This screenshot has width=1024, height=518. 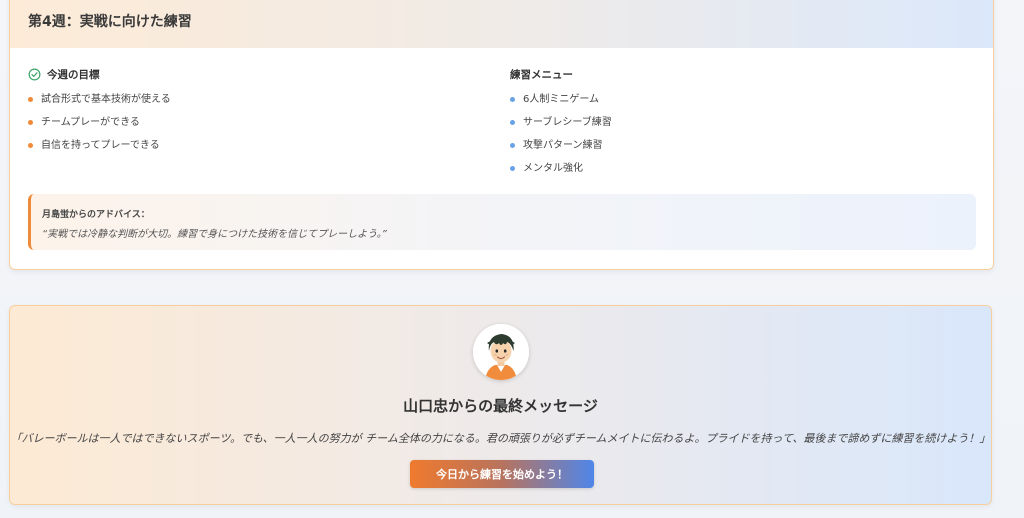 I want to click on character-avatar-icon, so click(x=501, y=352).